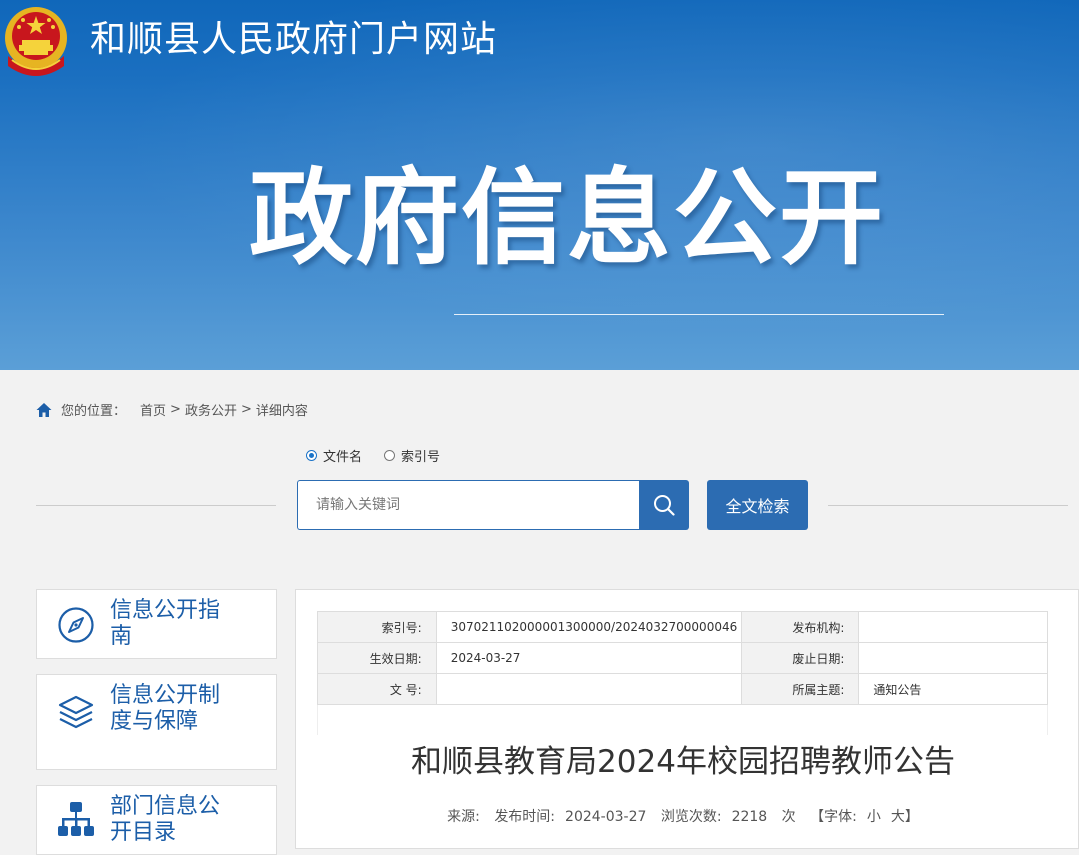  What do you see at coordinates (874, 817) in the screenshot?
I see `font-size-small-button: 小` at bounding box center [874, 817].